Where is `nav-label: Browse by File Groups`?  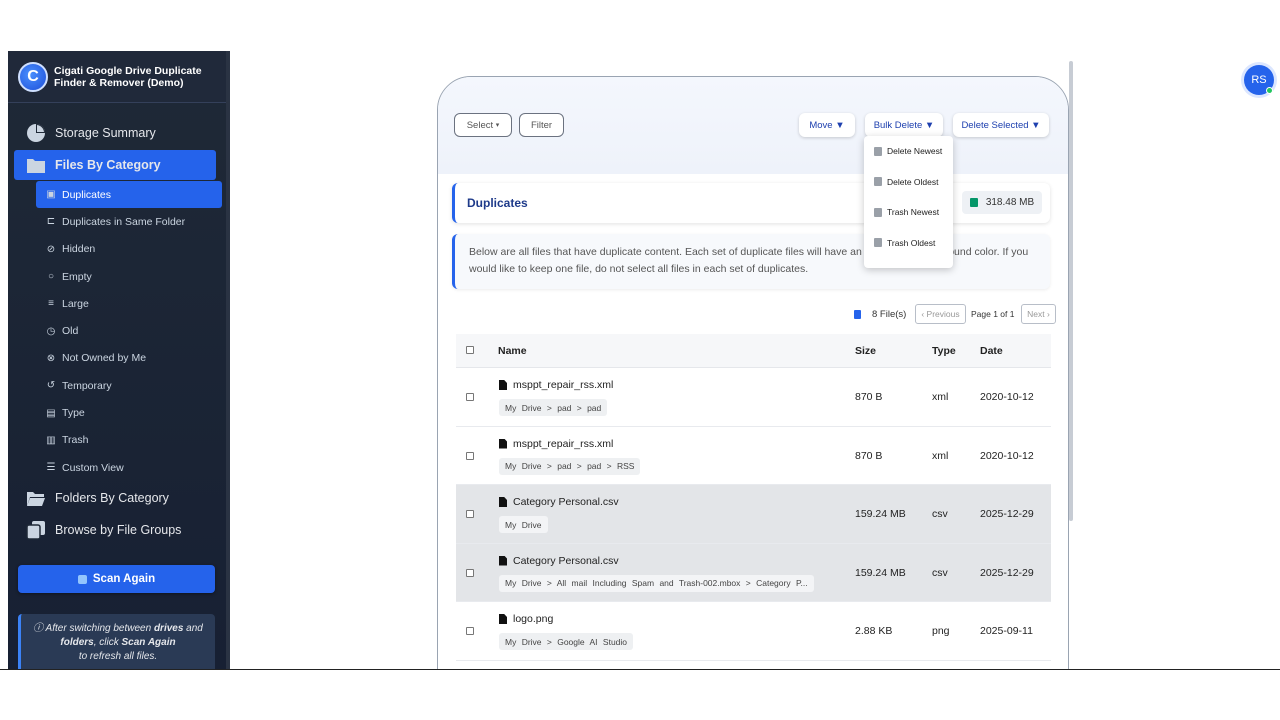 nav-label: Browse by File Groups is located at coordinates (118, 530).